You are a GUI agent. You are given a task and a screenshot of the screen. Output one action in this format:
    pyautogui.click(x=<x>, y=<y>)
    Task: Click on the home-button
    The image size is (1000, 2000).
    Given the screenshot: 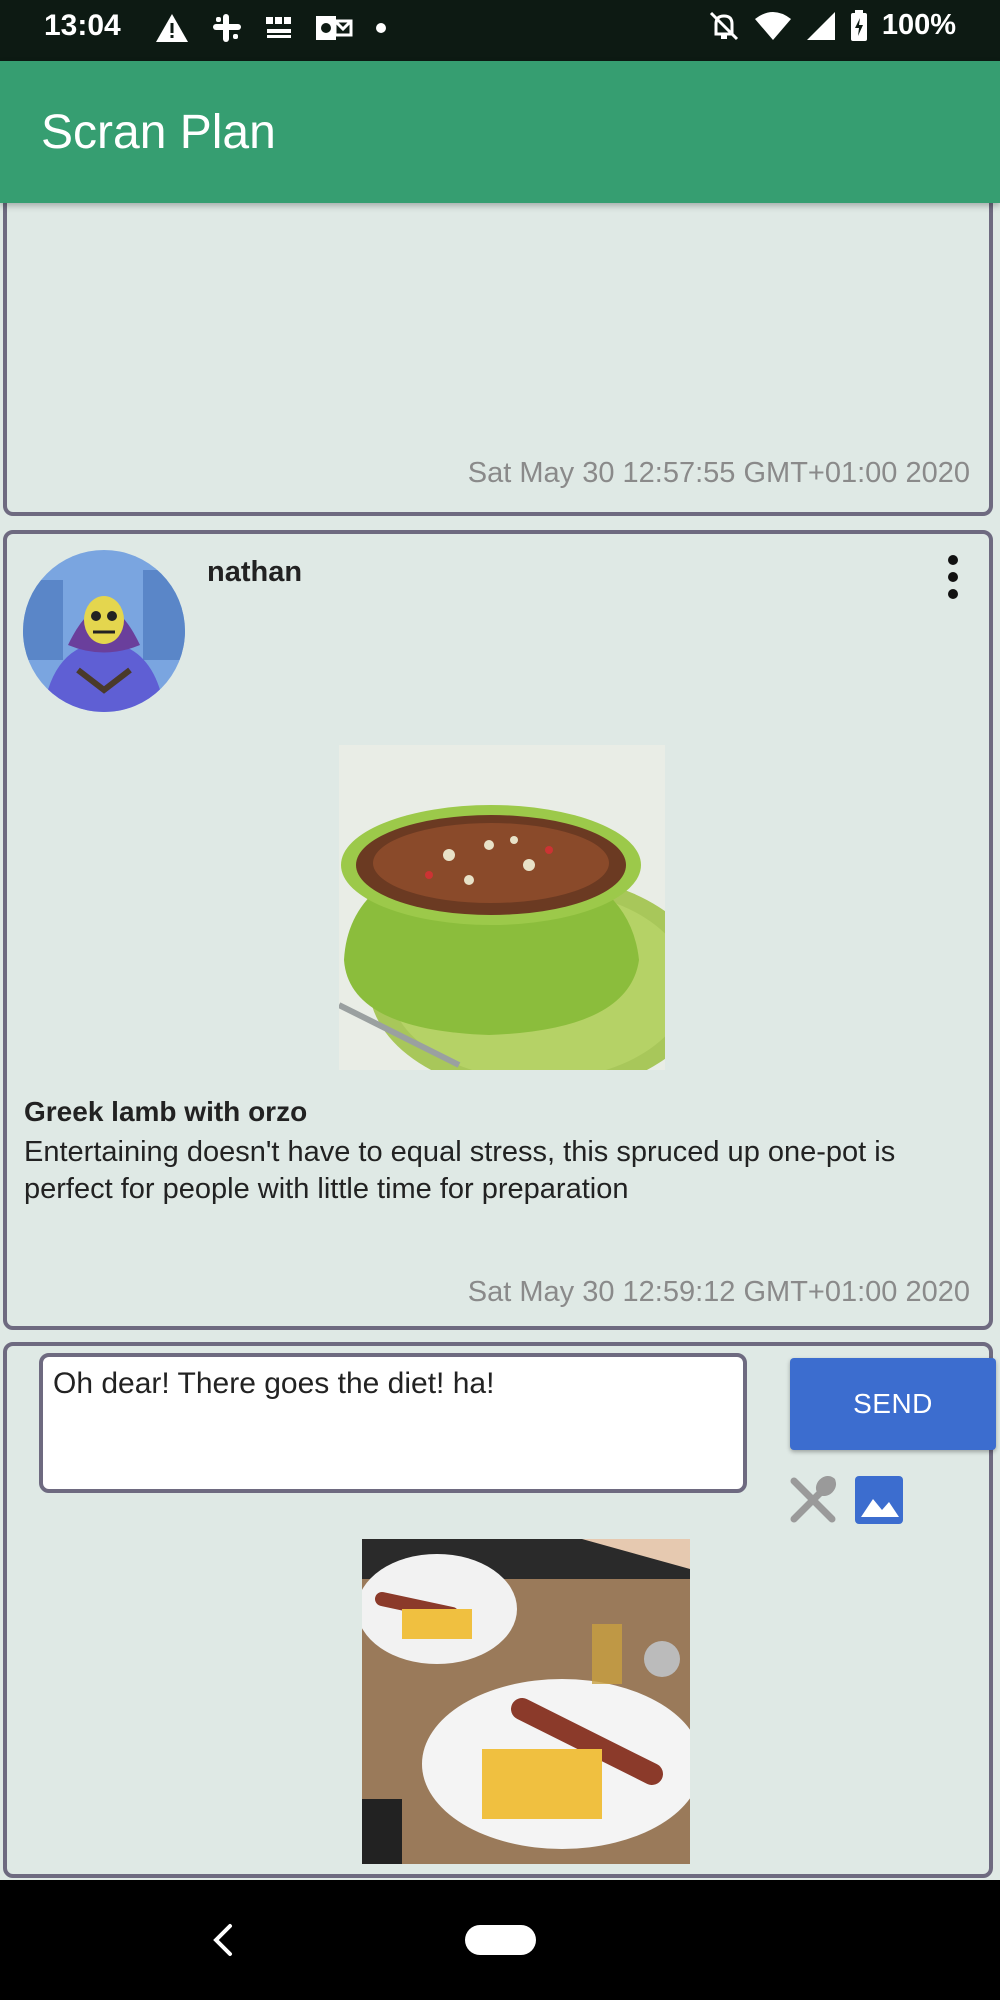 What is the action you would take?
    pyautogui.click(x=500, y=1940)
    